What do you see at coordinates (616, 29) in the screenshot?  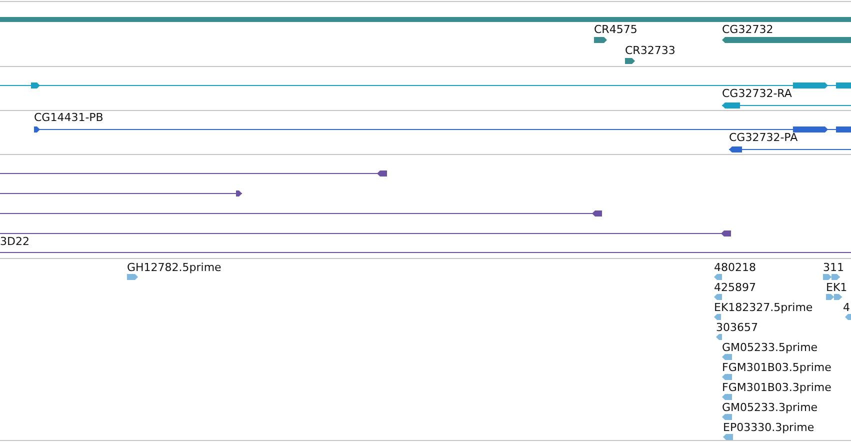 I see `feature-label: CR4575` at bounding box center [616, 29].